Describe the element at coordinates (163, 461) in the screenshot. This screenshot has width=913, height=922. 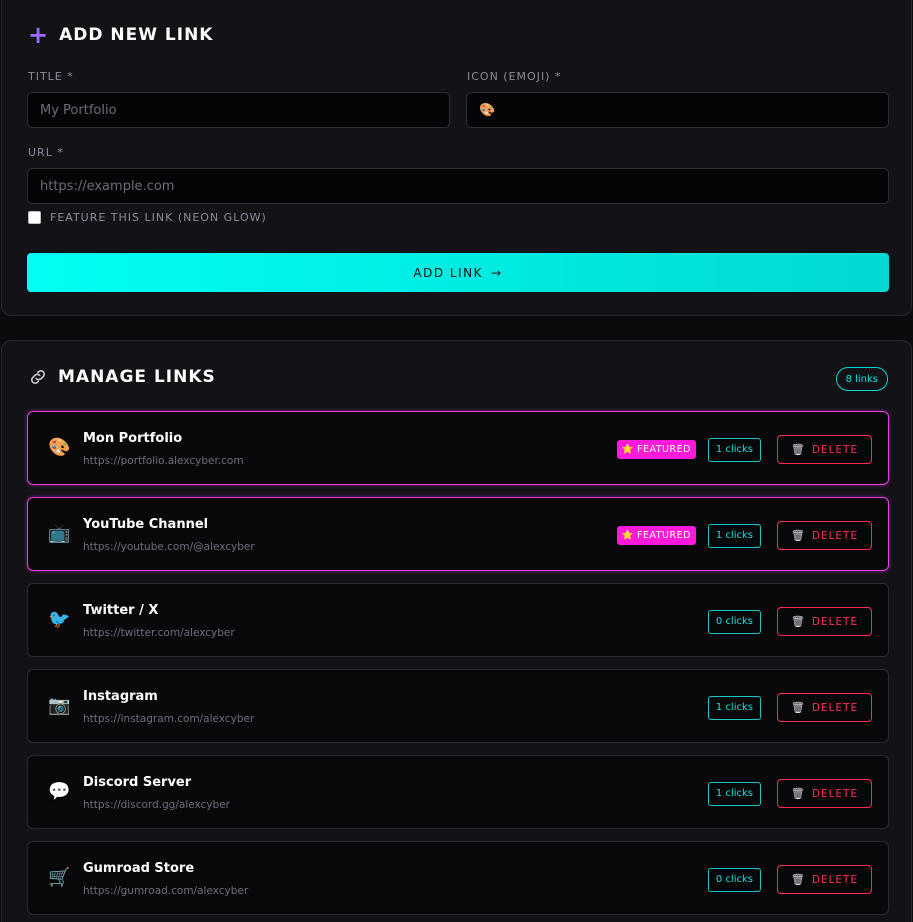
I see `link-url: https://portfolio.alexcyber.com` at that location.